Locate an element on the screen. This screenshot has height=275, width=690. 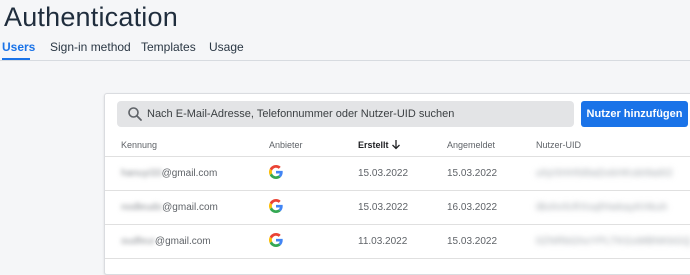
search-icon is located at coordinates (135, 114).